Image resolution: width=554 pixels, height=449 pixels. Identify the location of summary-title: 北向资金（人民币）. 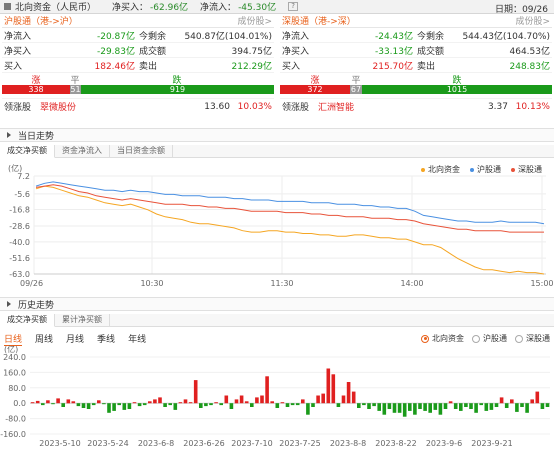
(56, 8).